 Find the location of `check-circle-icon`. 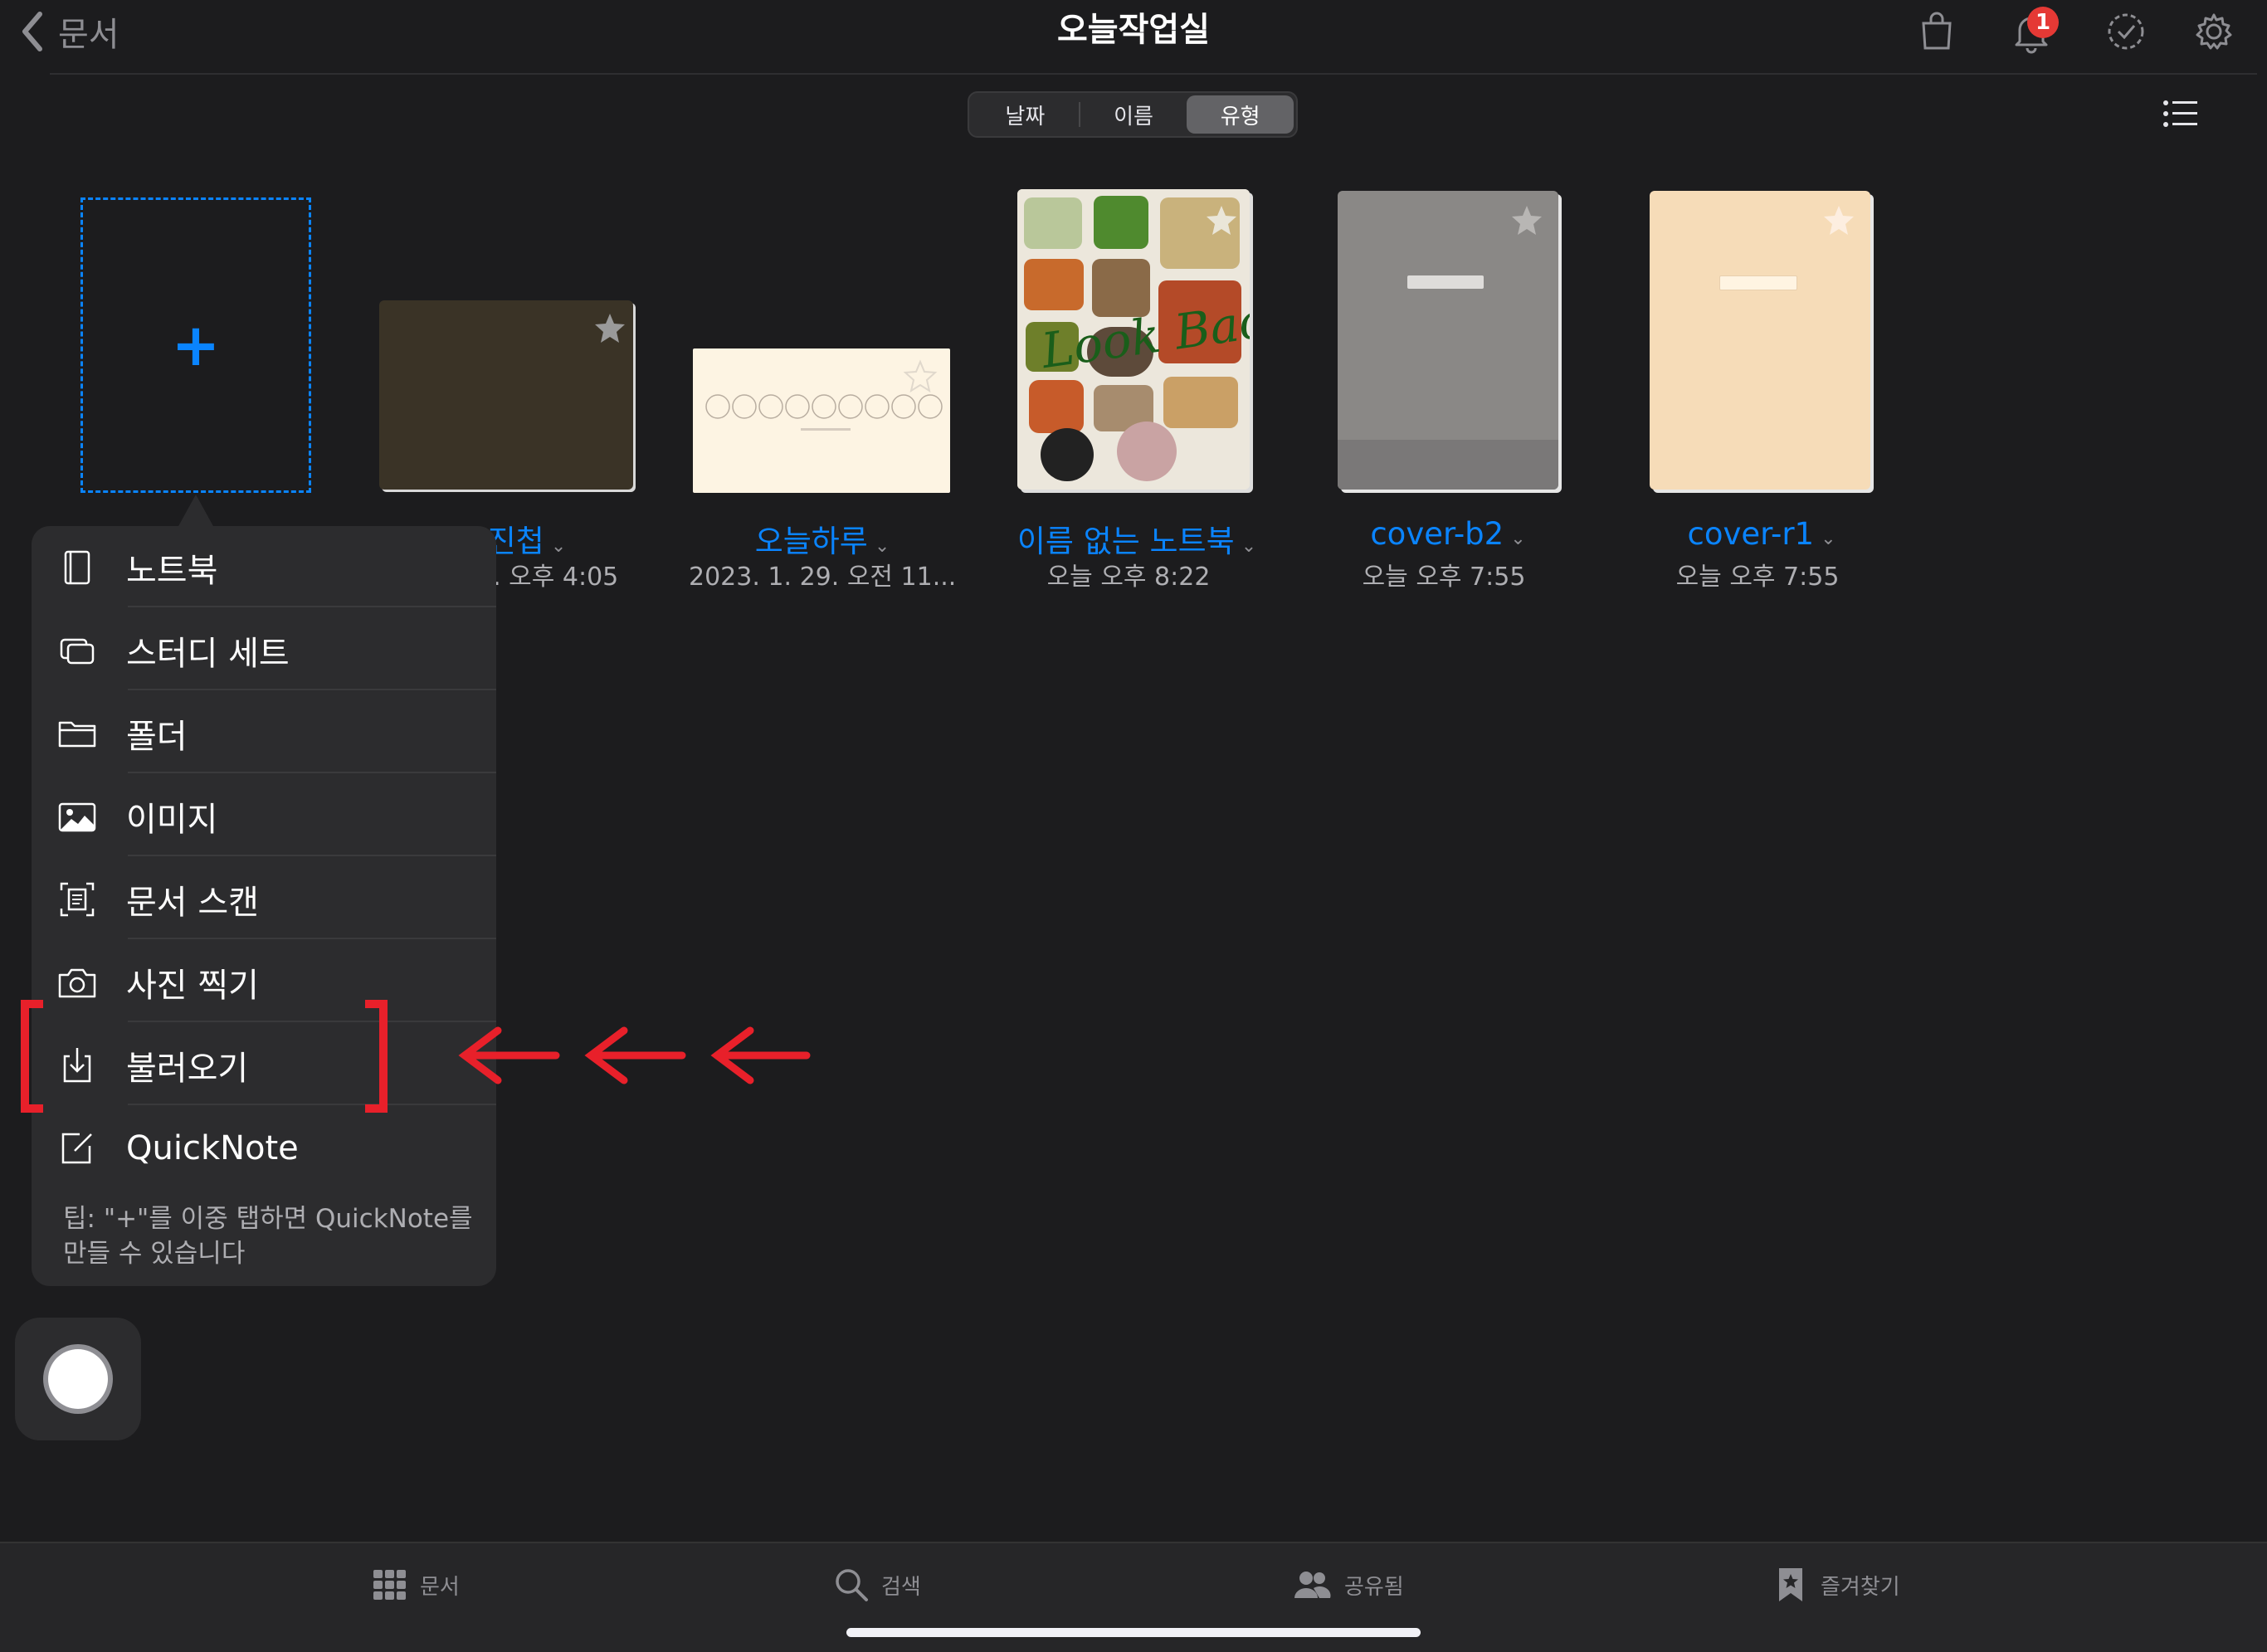

check-circle-icon is located at coordinates (2126, 32).